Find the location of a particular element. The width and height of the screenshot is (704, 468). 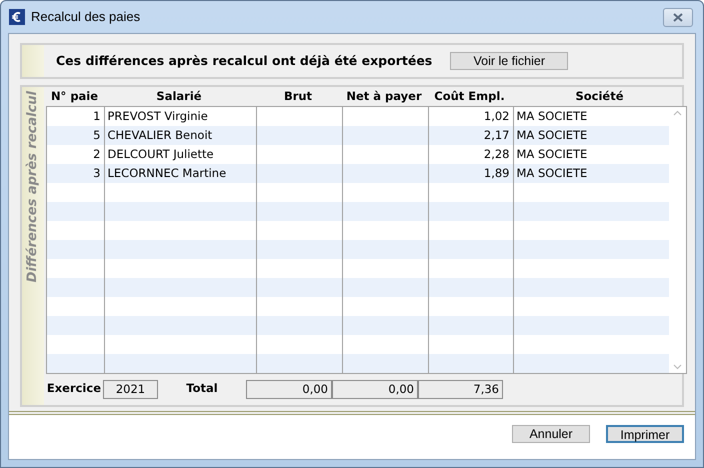

column-header: Brut is located at coordinates (298, 96).